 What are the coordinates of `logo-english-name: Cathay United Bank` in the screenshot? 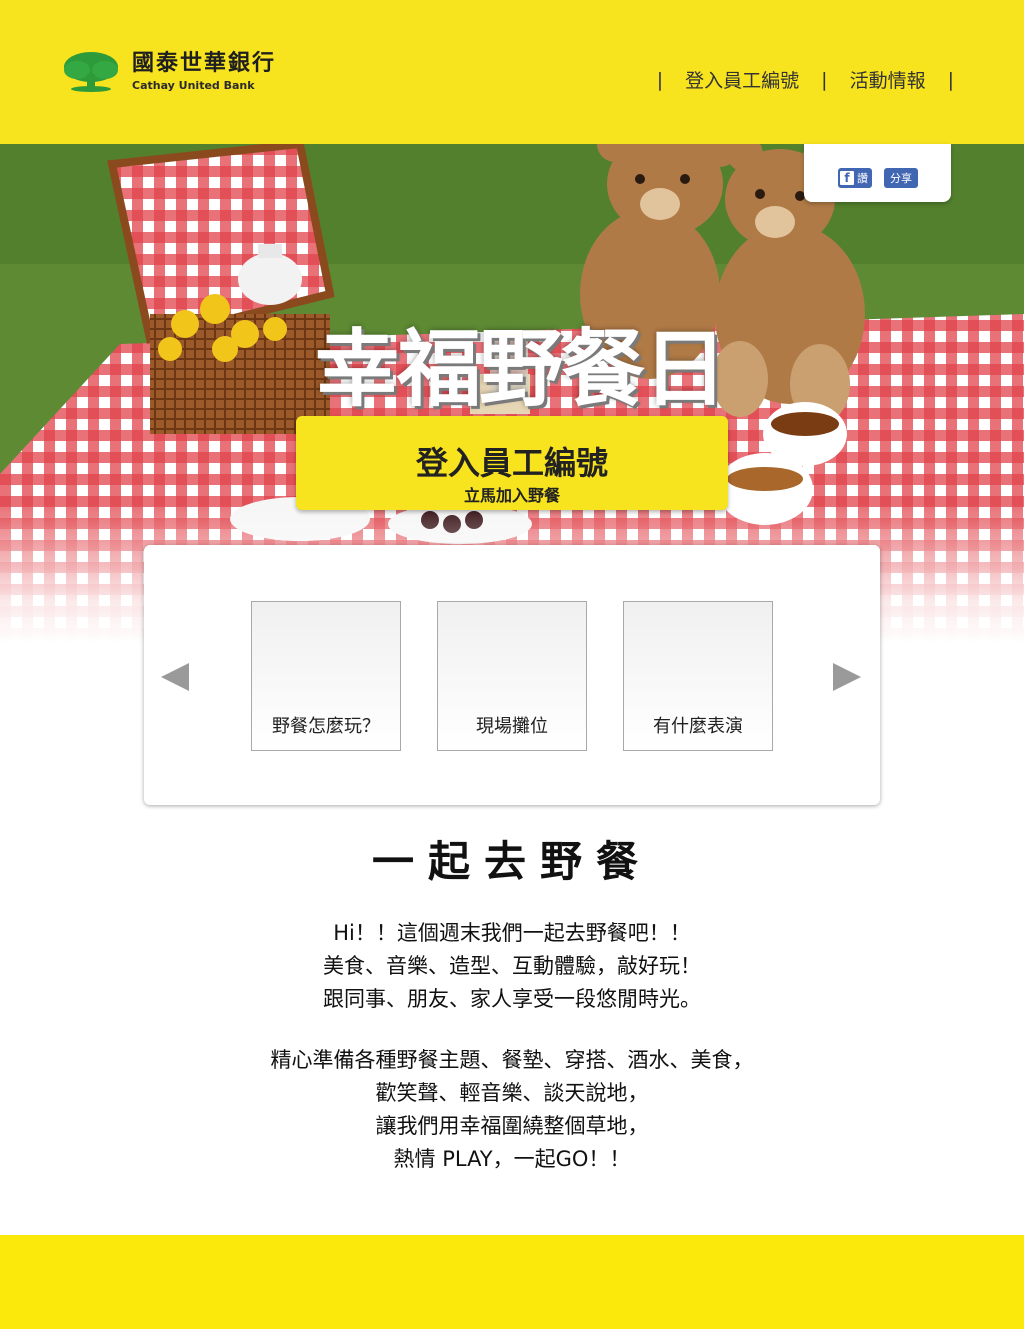 It's located at (193, 85).